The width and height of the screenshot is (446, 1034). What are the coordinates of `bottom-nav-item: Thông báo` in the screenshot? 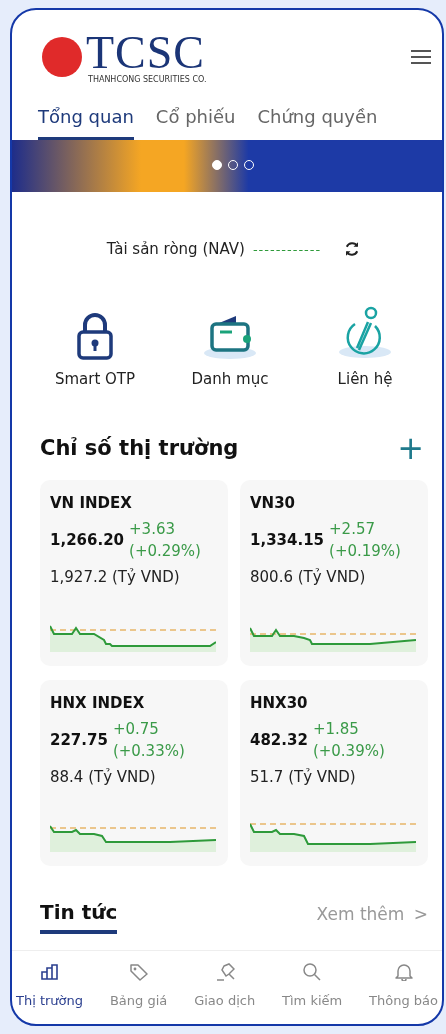 It's located at (403, 985).